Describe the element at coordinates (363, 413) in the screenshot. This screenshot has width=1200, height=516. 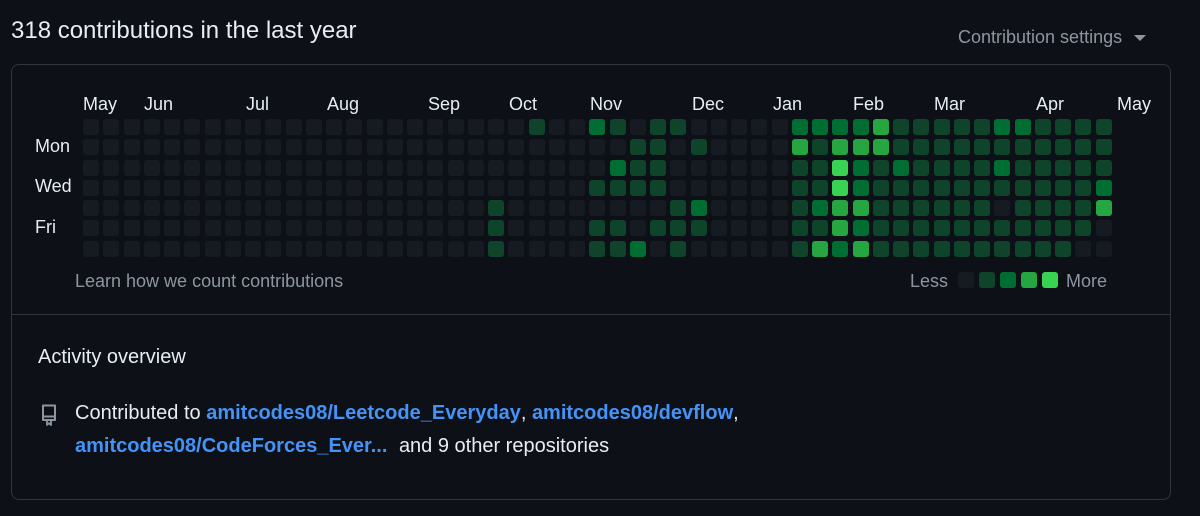
I see `repo-link-leetcode-everyday: amitcodes08/Leetcode_Everyday` at that location.